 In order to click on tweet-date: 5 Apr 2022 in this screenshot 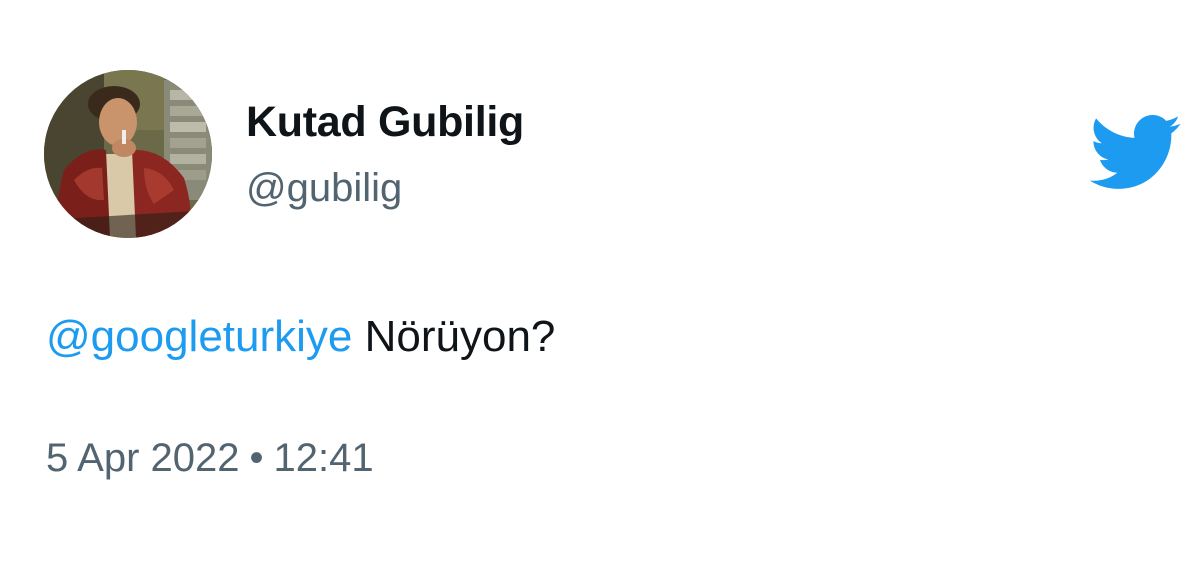, I will do `click(143, 458)`.